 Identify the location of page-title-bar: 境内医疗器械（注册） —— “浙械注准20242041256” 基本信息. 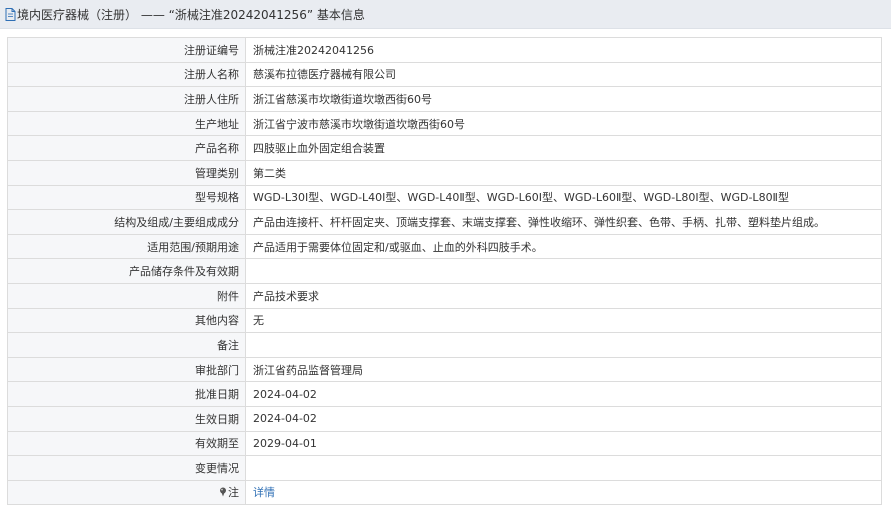
(445, 14).